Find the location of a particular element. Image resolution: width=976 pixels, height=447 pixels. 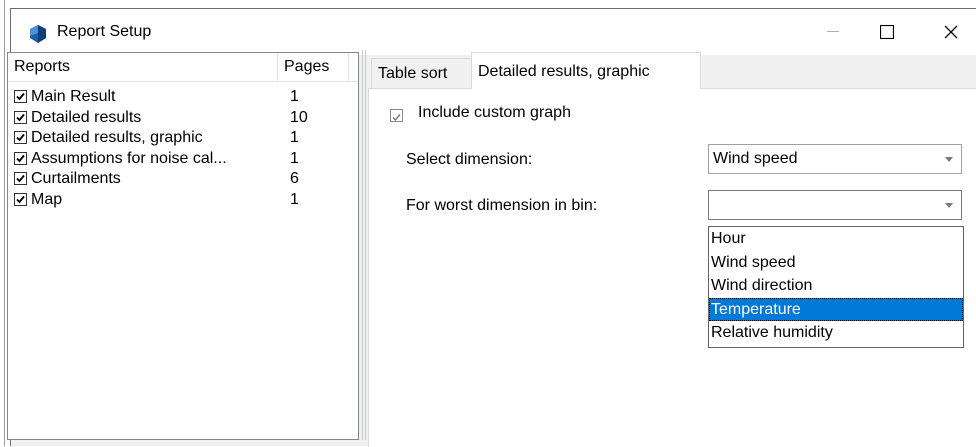

report-name: Main Result is located at coordinates (73, 96).